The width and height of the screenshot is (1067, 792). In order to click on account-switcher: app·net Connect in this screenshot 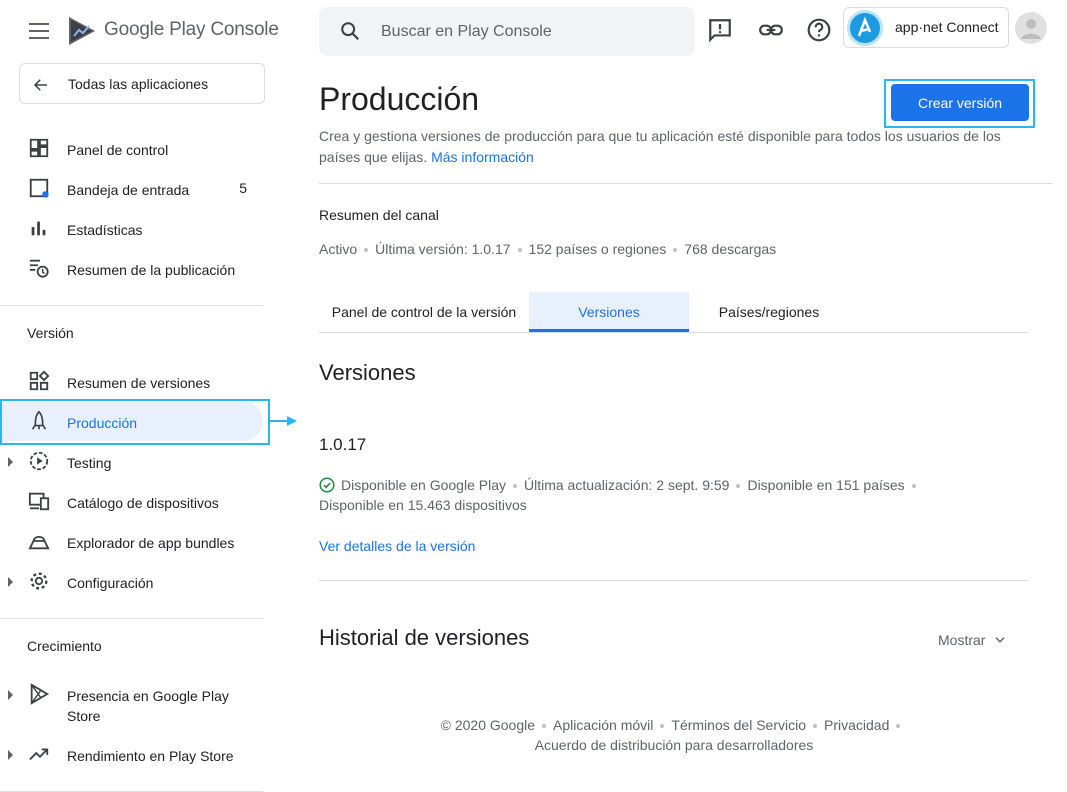, I will do `click(926, 27)`.